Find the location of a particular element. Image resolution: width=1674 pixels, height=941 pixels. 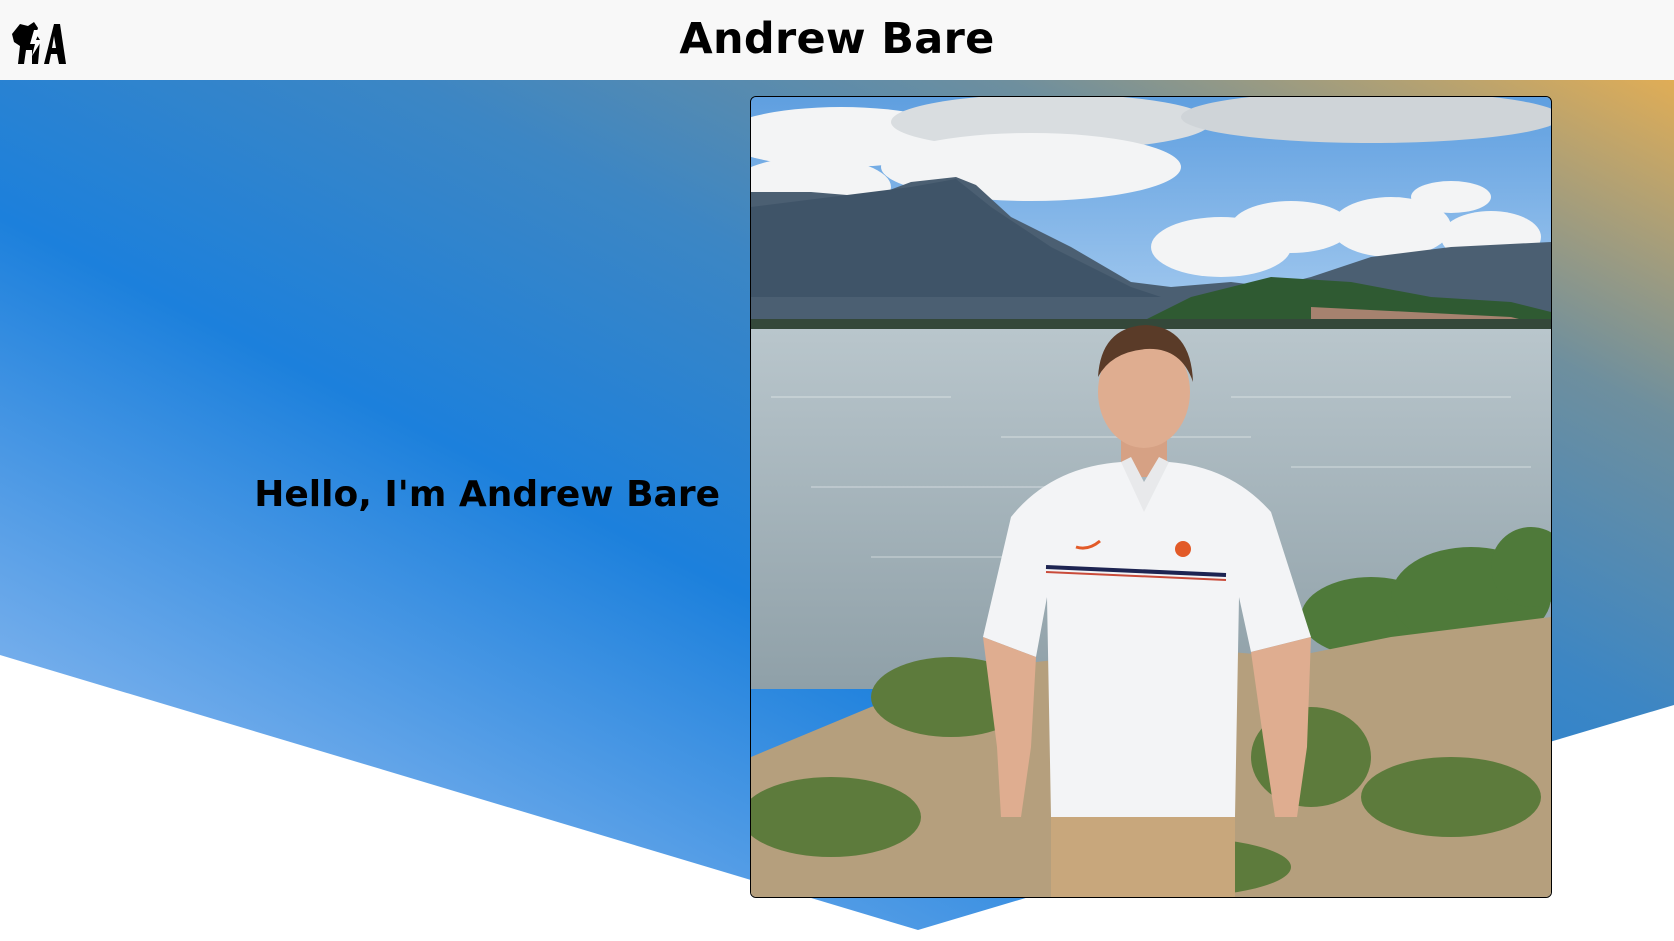

site-header: Andrew Bare is located at coordinates (837, 40).